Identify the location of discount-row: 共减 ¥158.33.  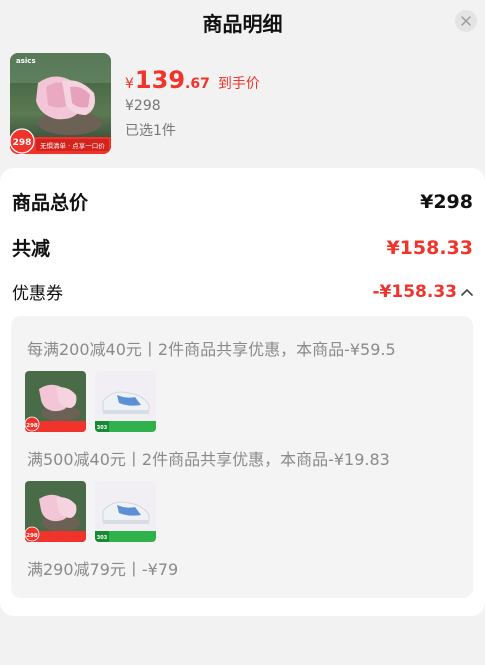
(242, 247).